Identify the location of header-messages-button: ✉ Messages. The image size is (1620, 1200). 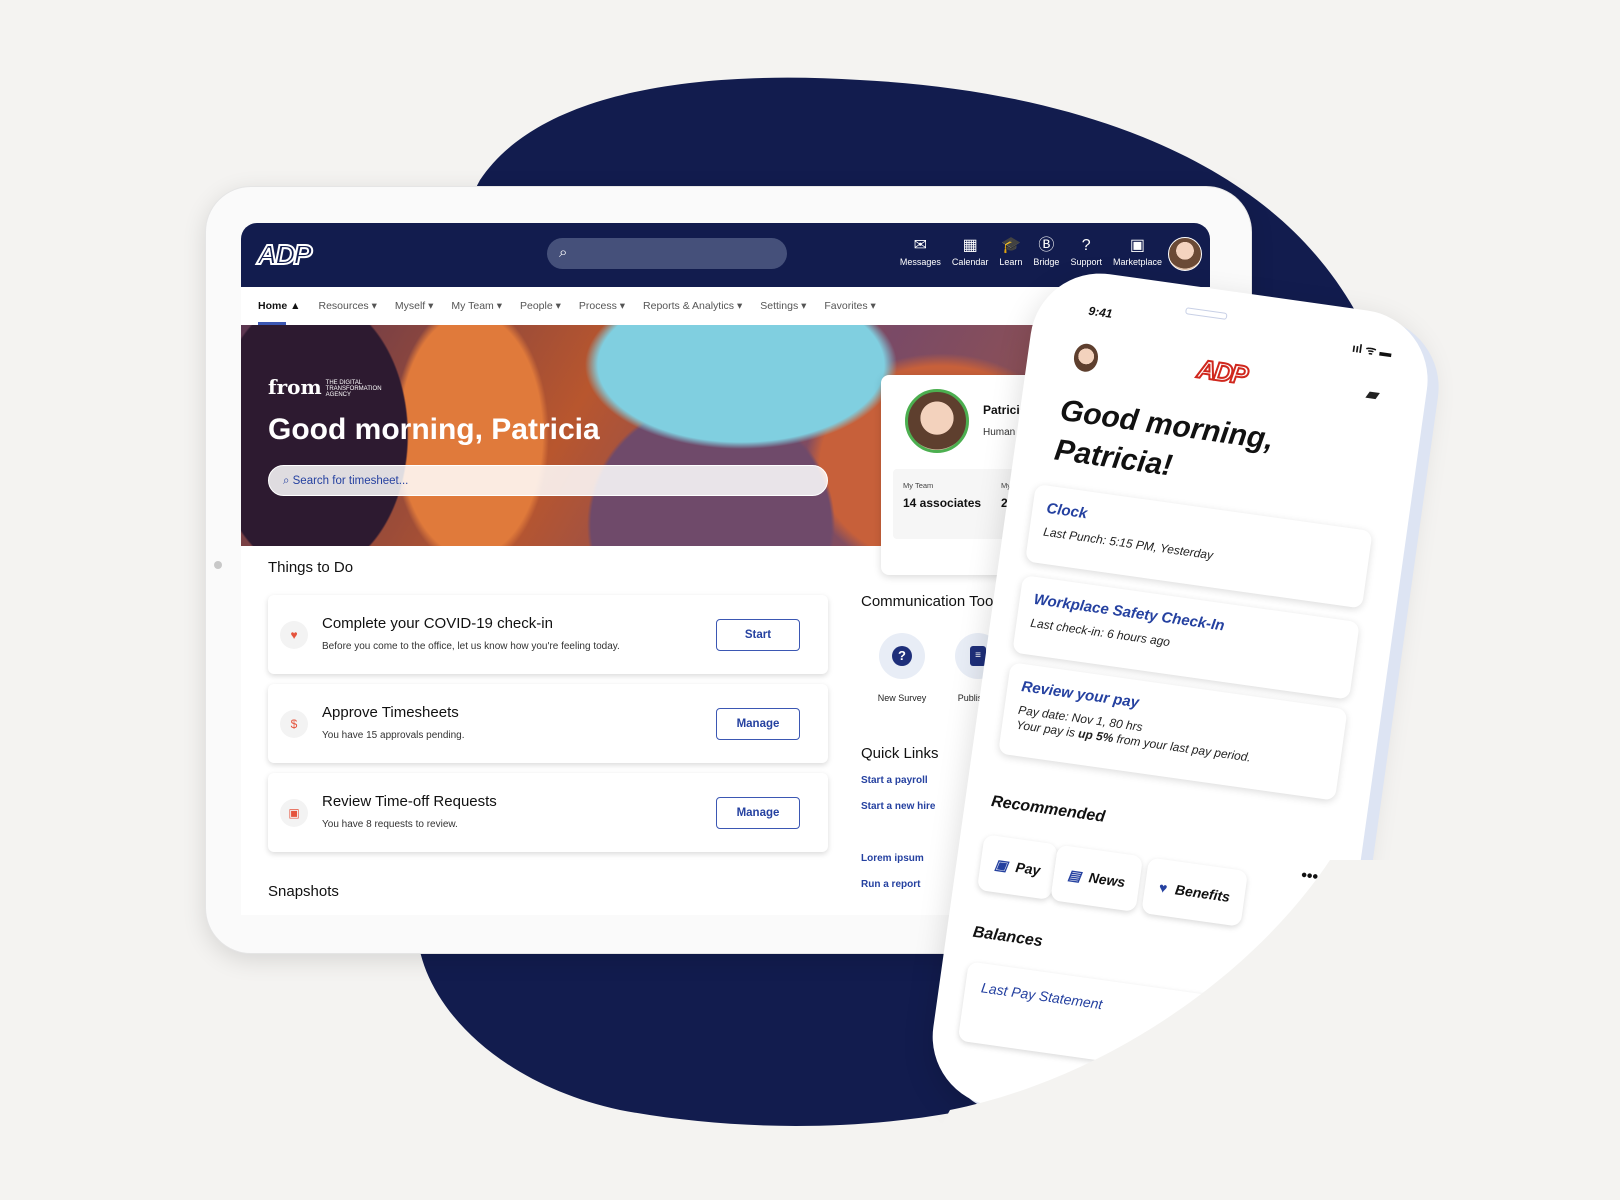
(920, 252).